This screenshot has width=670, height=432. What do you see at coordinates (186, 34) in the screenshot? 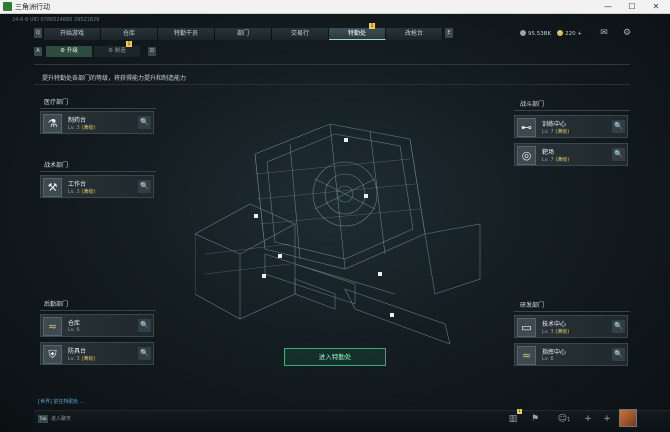
I see `tab-operators: 特勤干员` at bounding box center [186, 34].